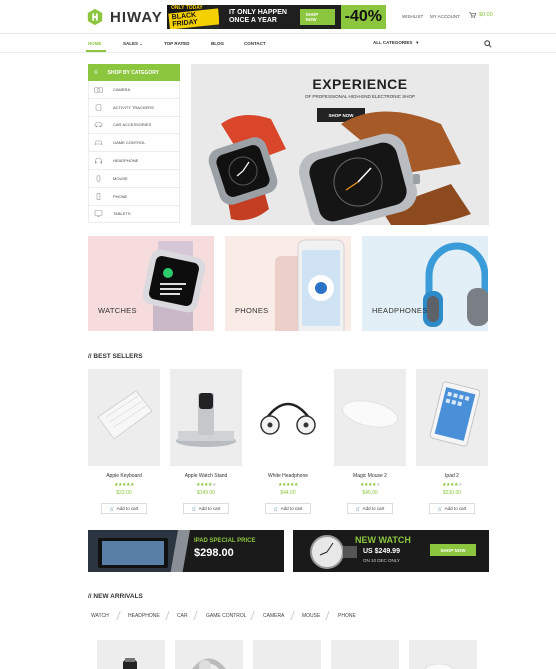  Describe the element at coordinates (311, 616) in the screenshot. I see `tab-mouse: MOUSE` at that location.